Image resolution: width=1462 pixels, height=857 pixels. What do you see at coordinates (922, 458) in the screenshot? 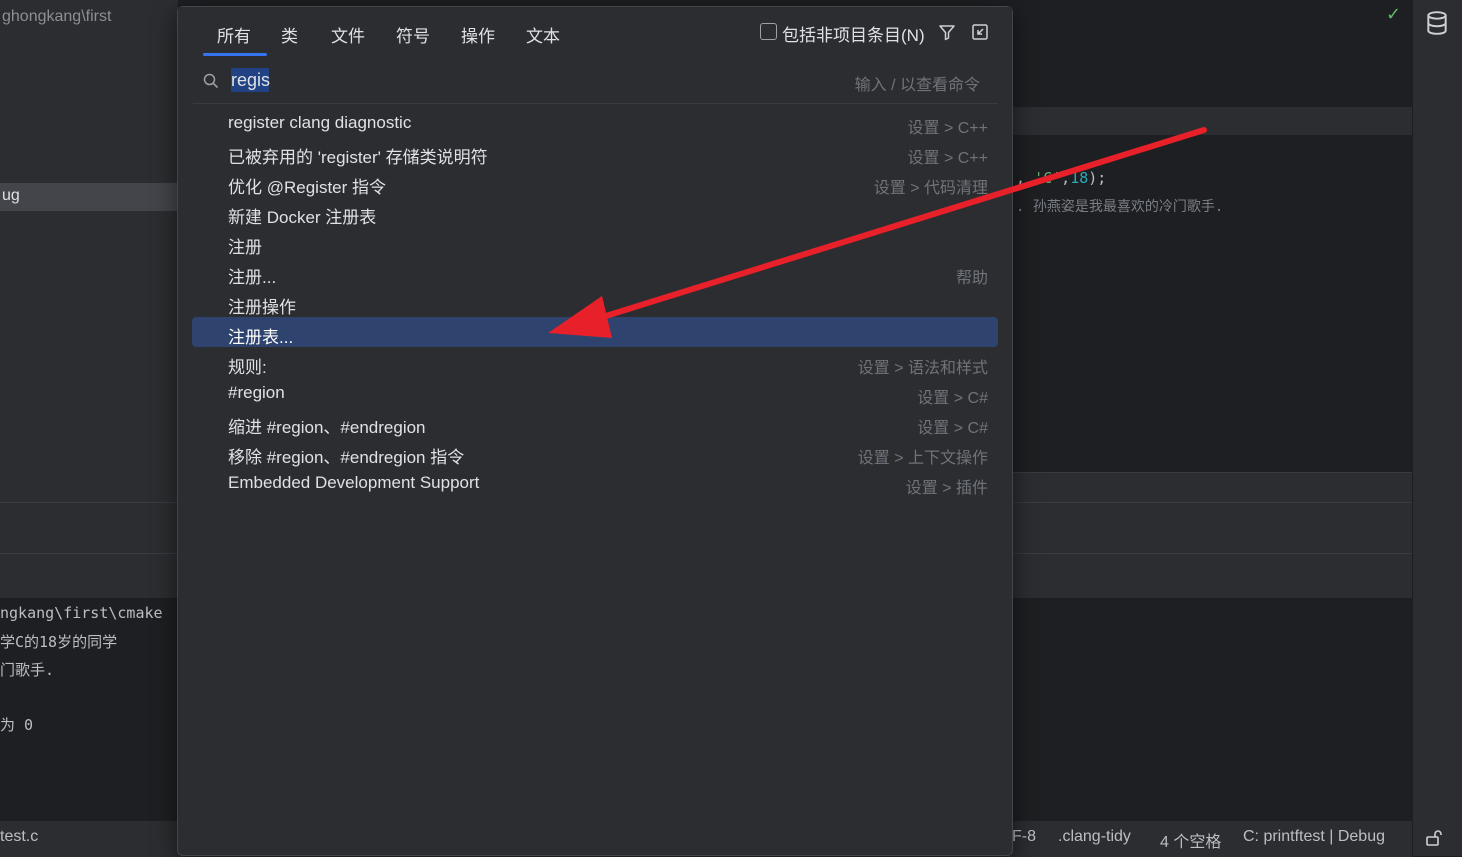
I see `result-location: 设置 > 上下文操作` at bounding box center [922, 458].